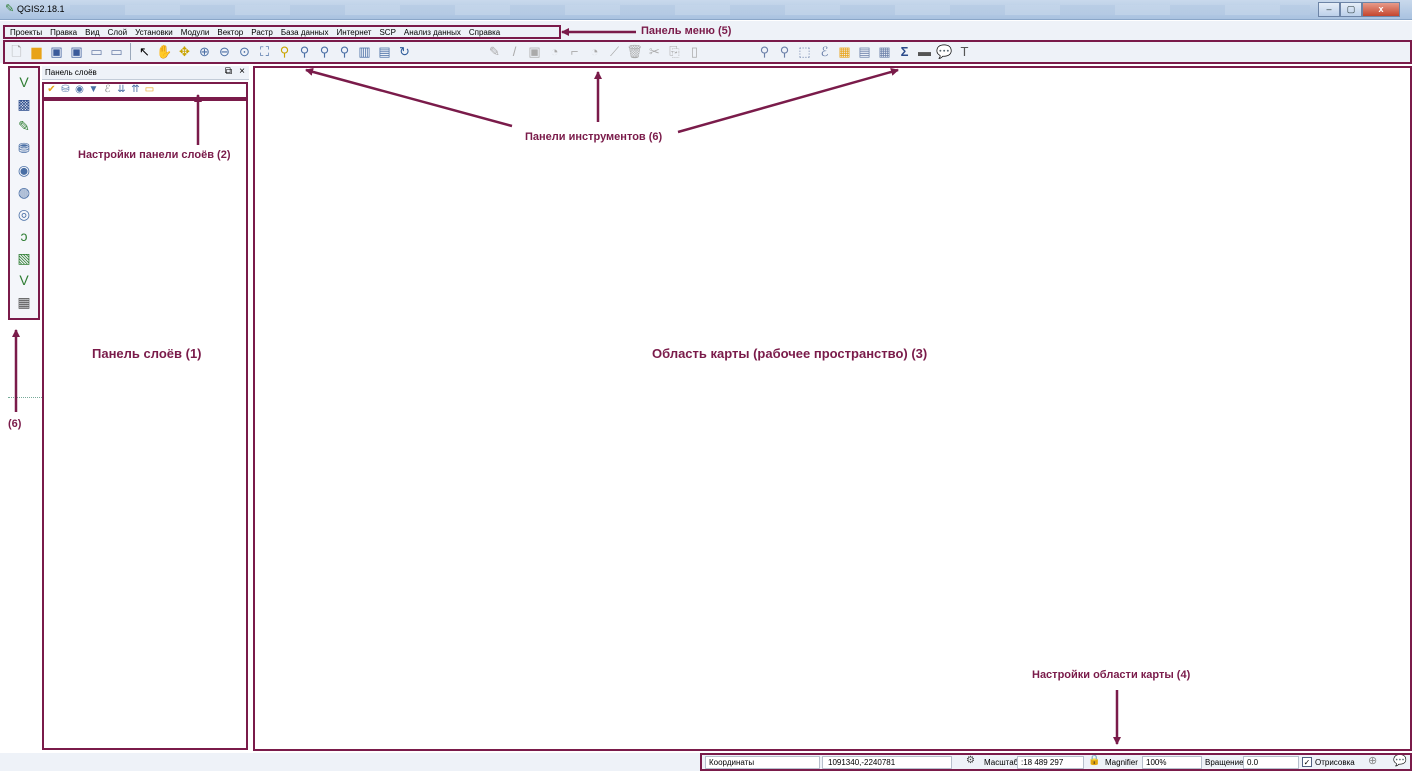  Describe the element at coordinates (694, 51) in the screenshot. I see `paste-features-icon: ▯` at that location.